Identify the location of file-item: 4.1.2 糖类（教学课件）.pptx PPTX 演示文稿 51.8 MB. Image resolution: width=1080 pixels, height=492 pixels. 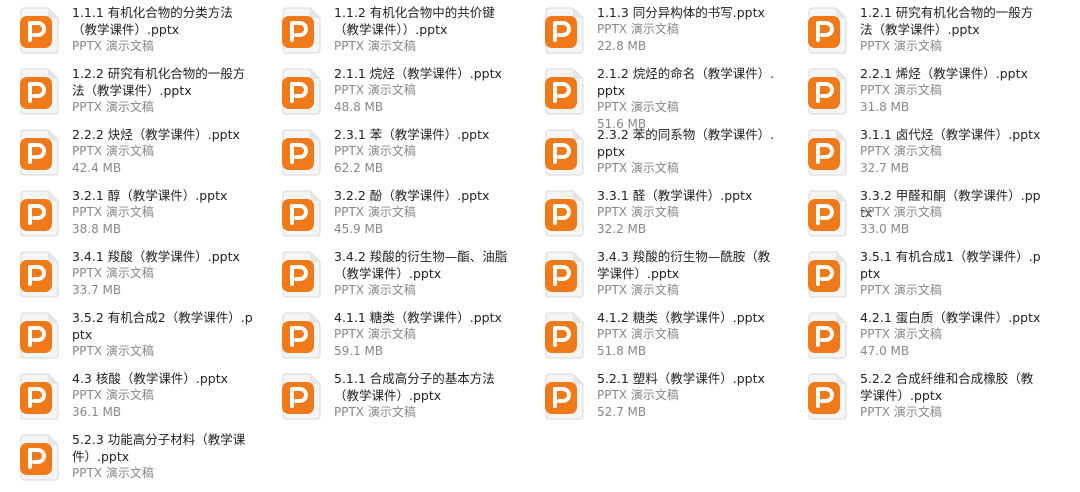
(654, 336).